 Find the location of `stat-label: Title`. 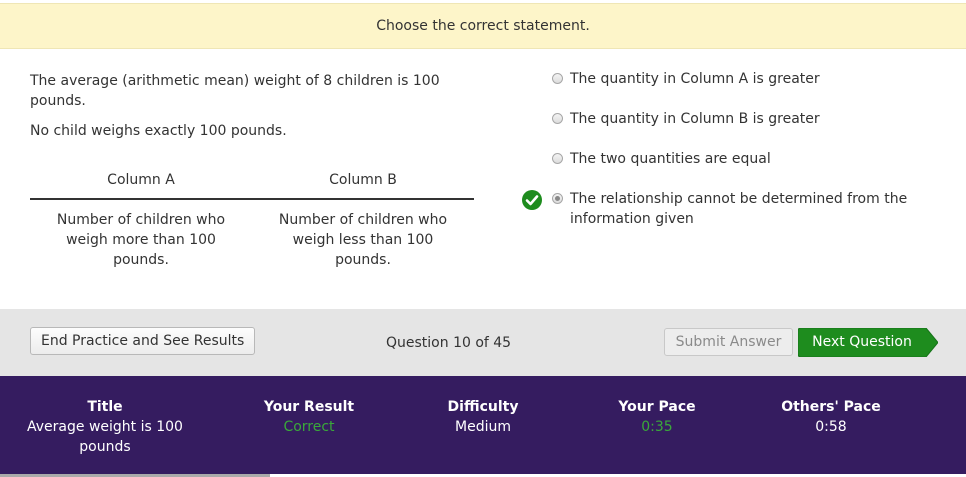

stat-label: Title is located at coordinates (105, 407).